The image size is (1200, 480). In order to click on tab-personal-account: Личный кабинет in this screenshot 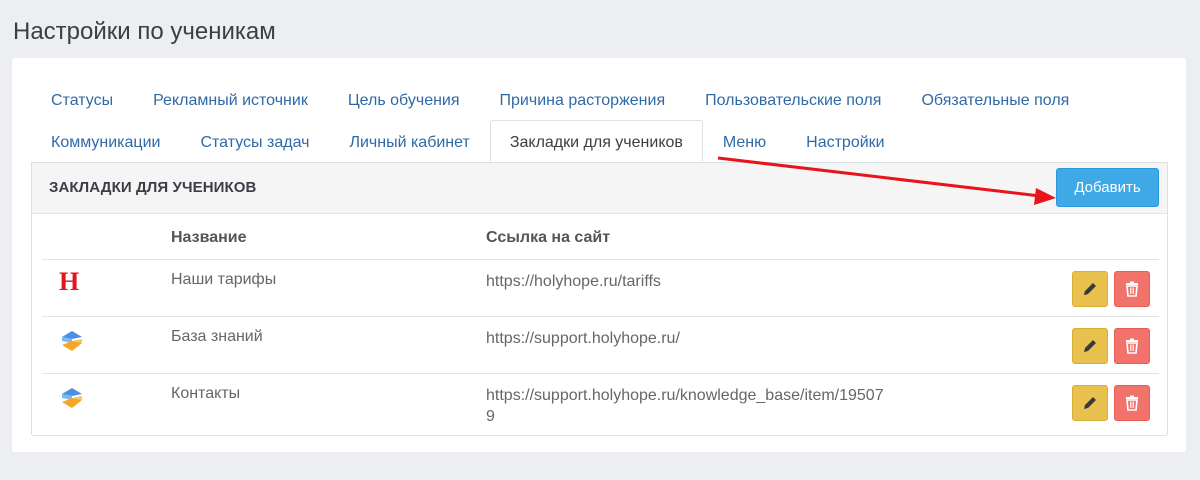, I will do `click(409, 141)`.